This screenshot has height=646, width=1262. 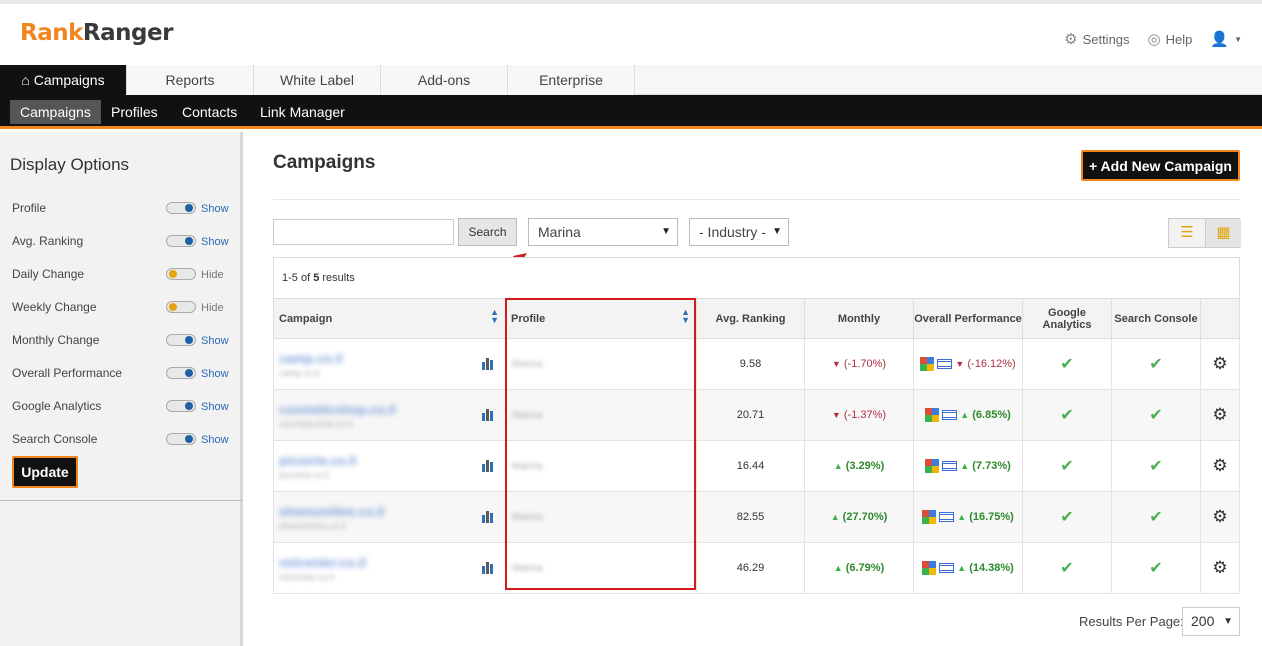 I want to click on sidebar-divider, so click(x=121, y=500).